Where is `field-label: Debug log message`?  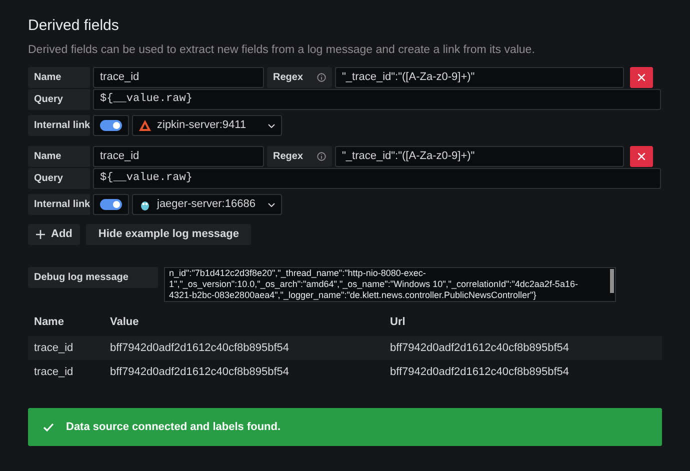
field-label: Debug log message is located at coordinates (93, 277).